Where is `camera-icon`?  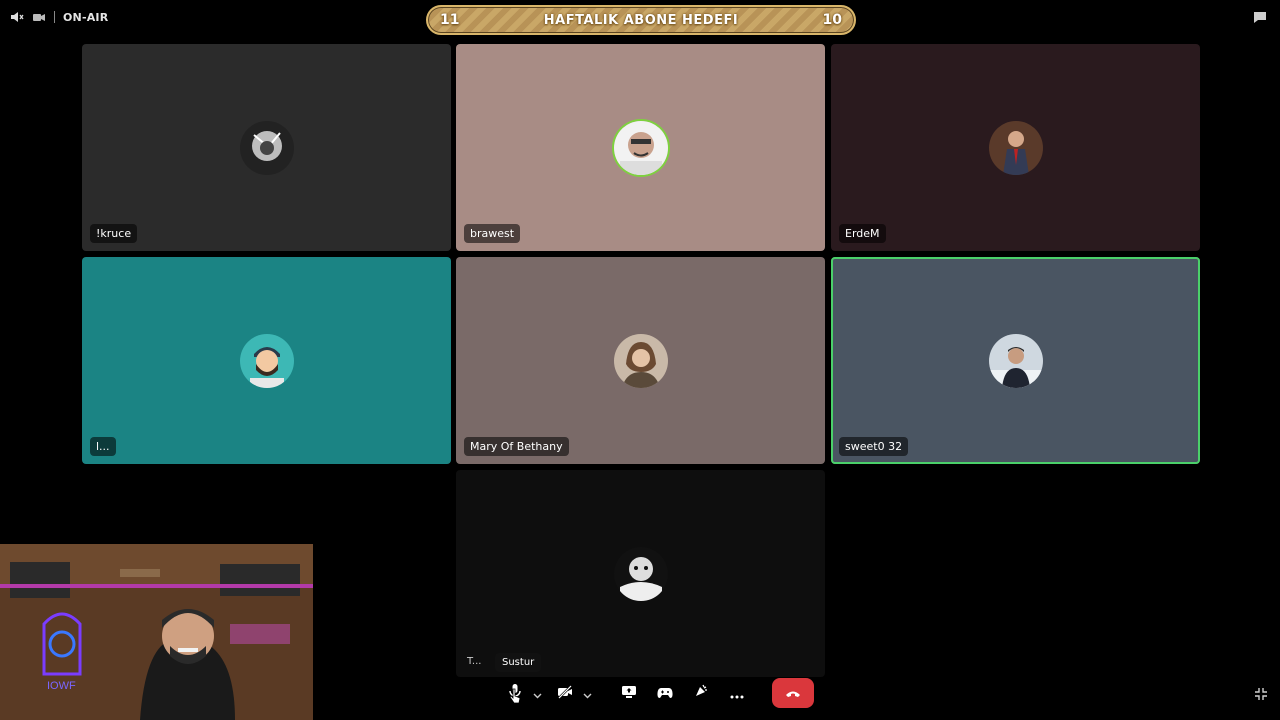
camera-icon is located at coordinates (39, 17).